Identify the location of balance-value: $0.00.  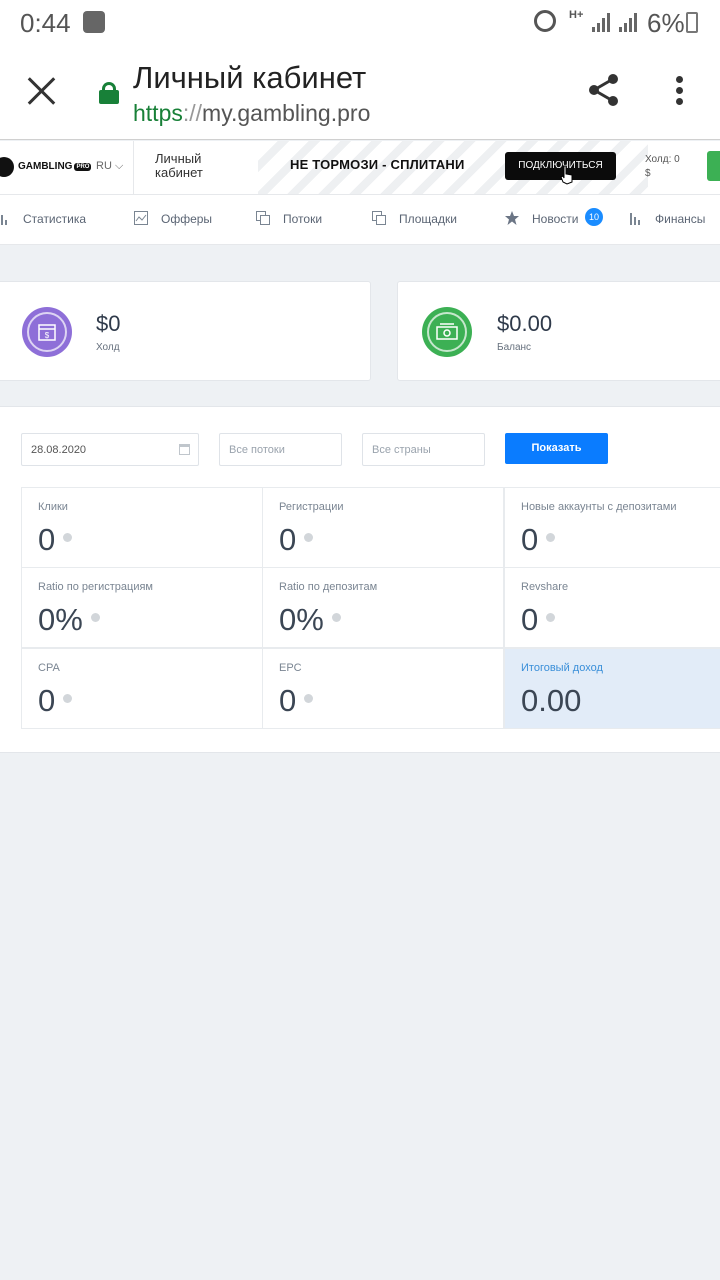
(525, 323).